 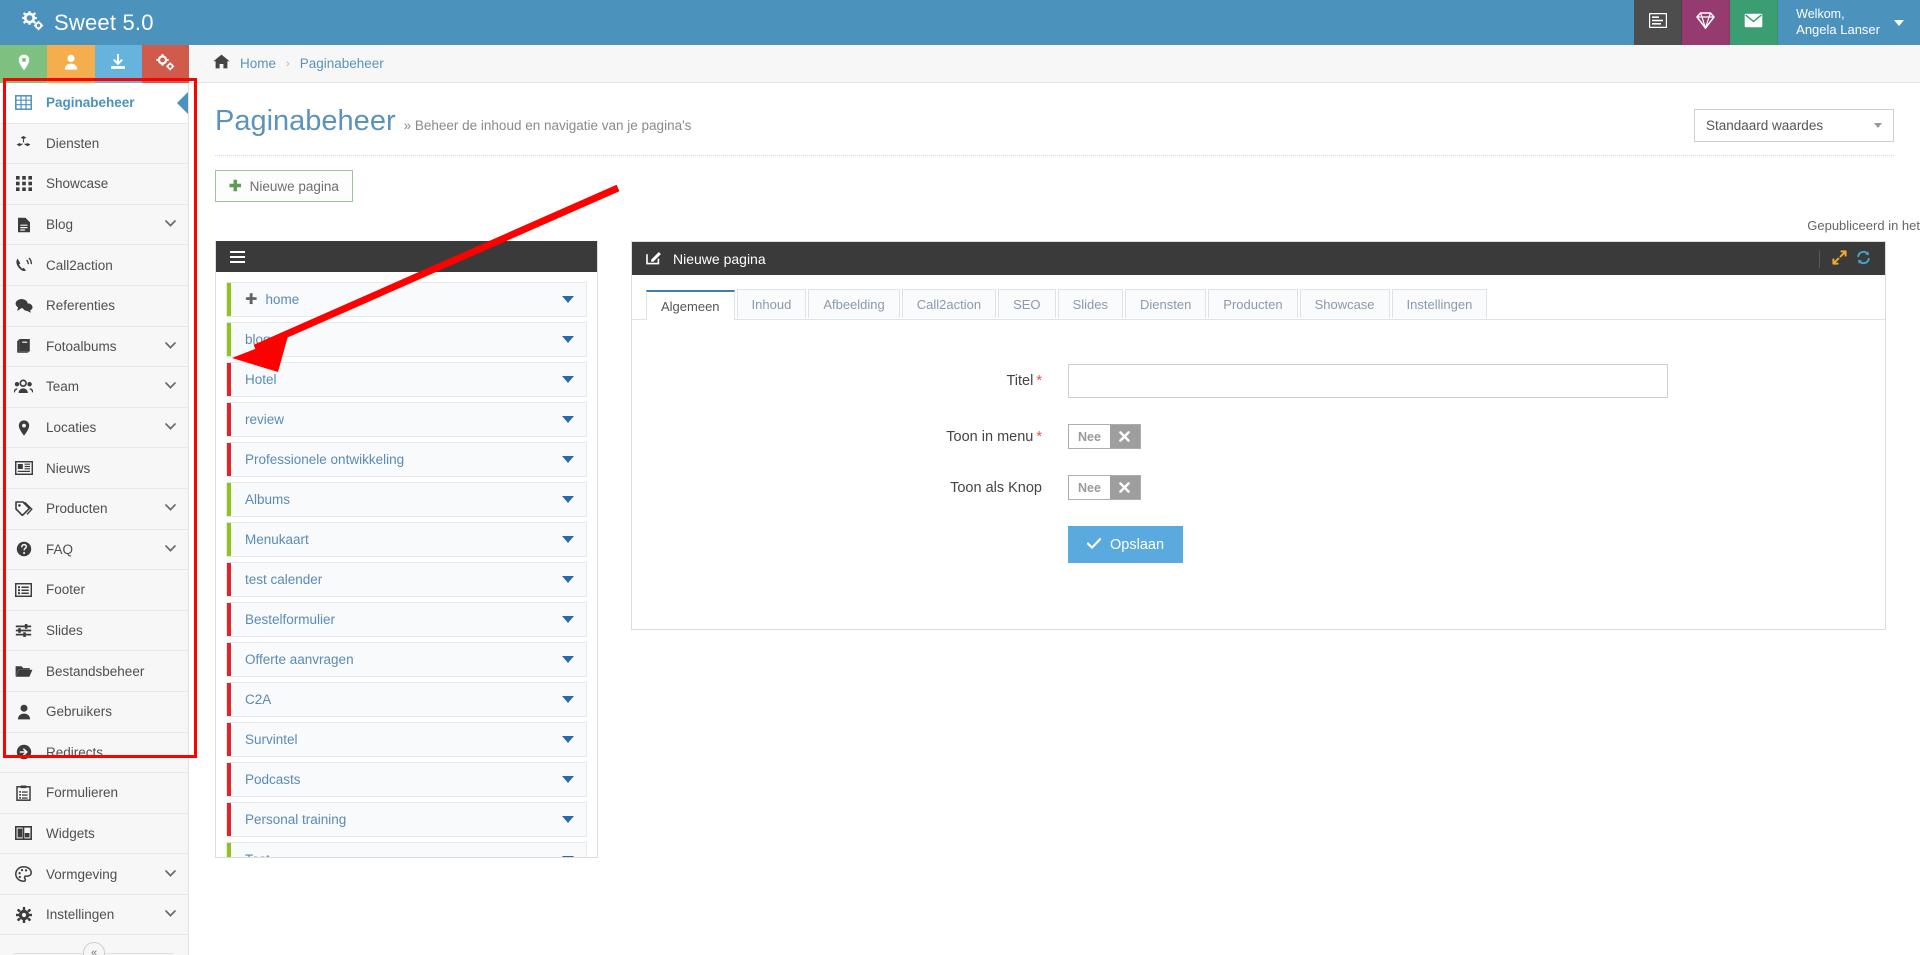 I want to click on refresh-icon, so click(x=1863, y=259).